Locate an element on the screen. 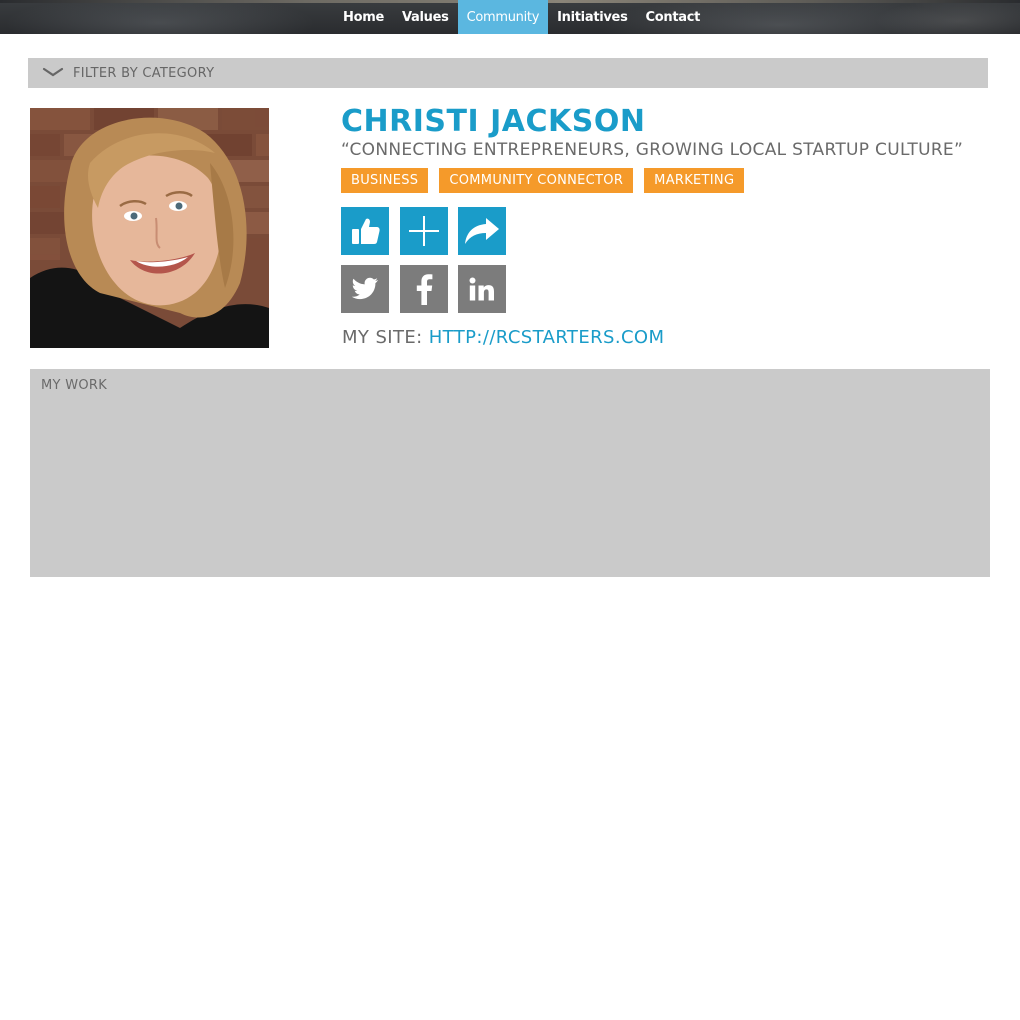 The image size is (1020, 1020). filter-label: Filter by category is located at coordinates (144, 73).